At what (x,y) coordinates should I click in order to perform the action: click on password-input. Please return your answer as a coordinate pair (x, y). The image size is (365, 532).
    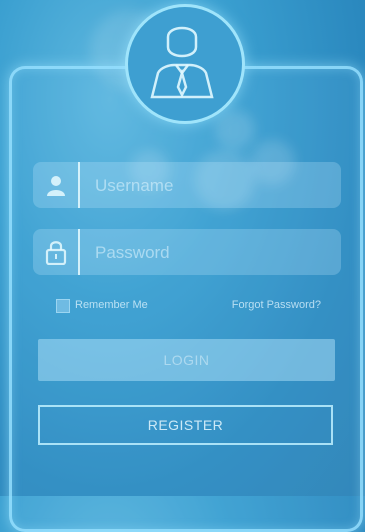
    Looking at the image, I should click on (215, 253).